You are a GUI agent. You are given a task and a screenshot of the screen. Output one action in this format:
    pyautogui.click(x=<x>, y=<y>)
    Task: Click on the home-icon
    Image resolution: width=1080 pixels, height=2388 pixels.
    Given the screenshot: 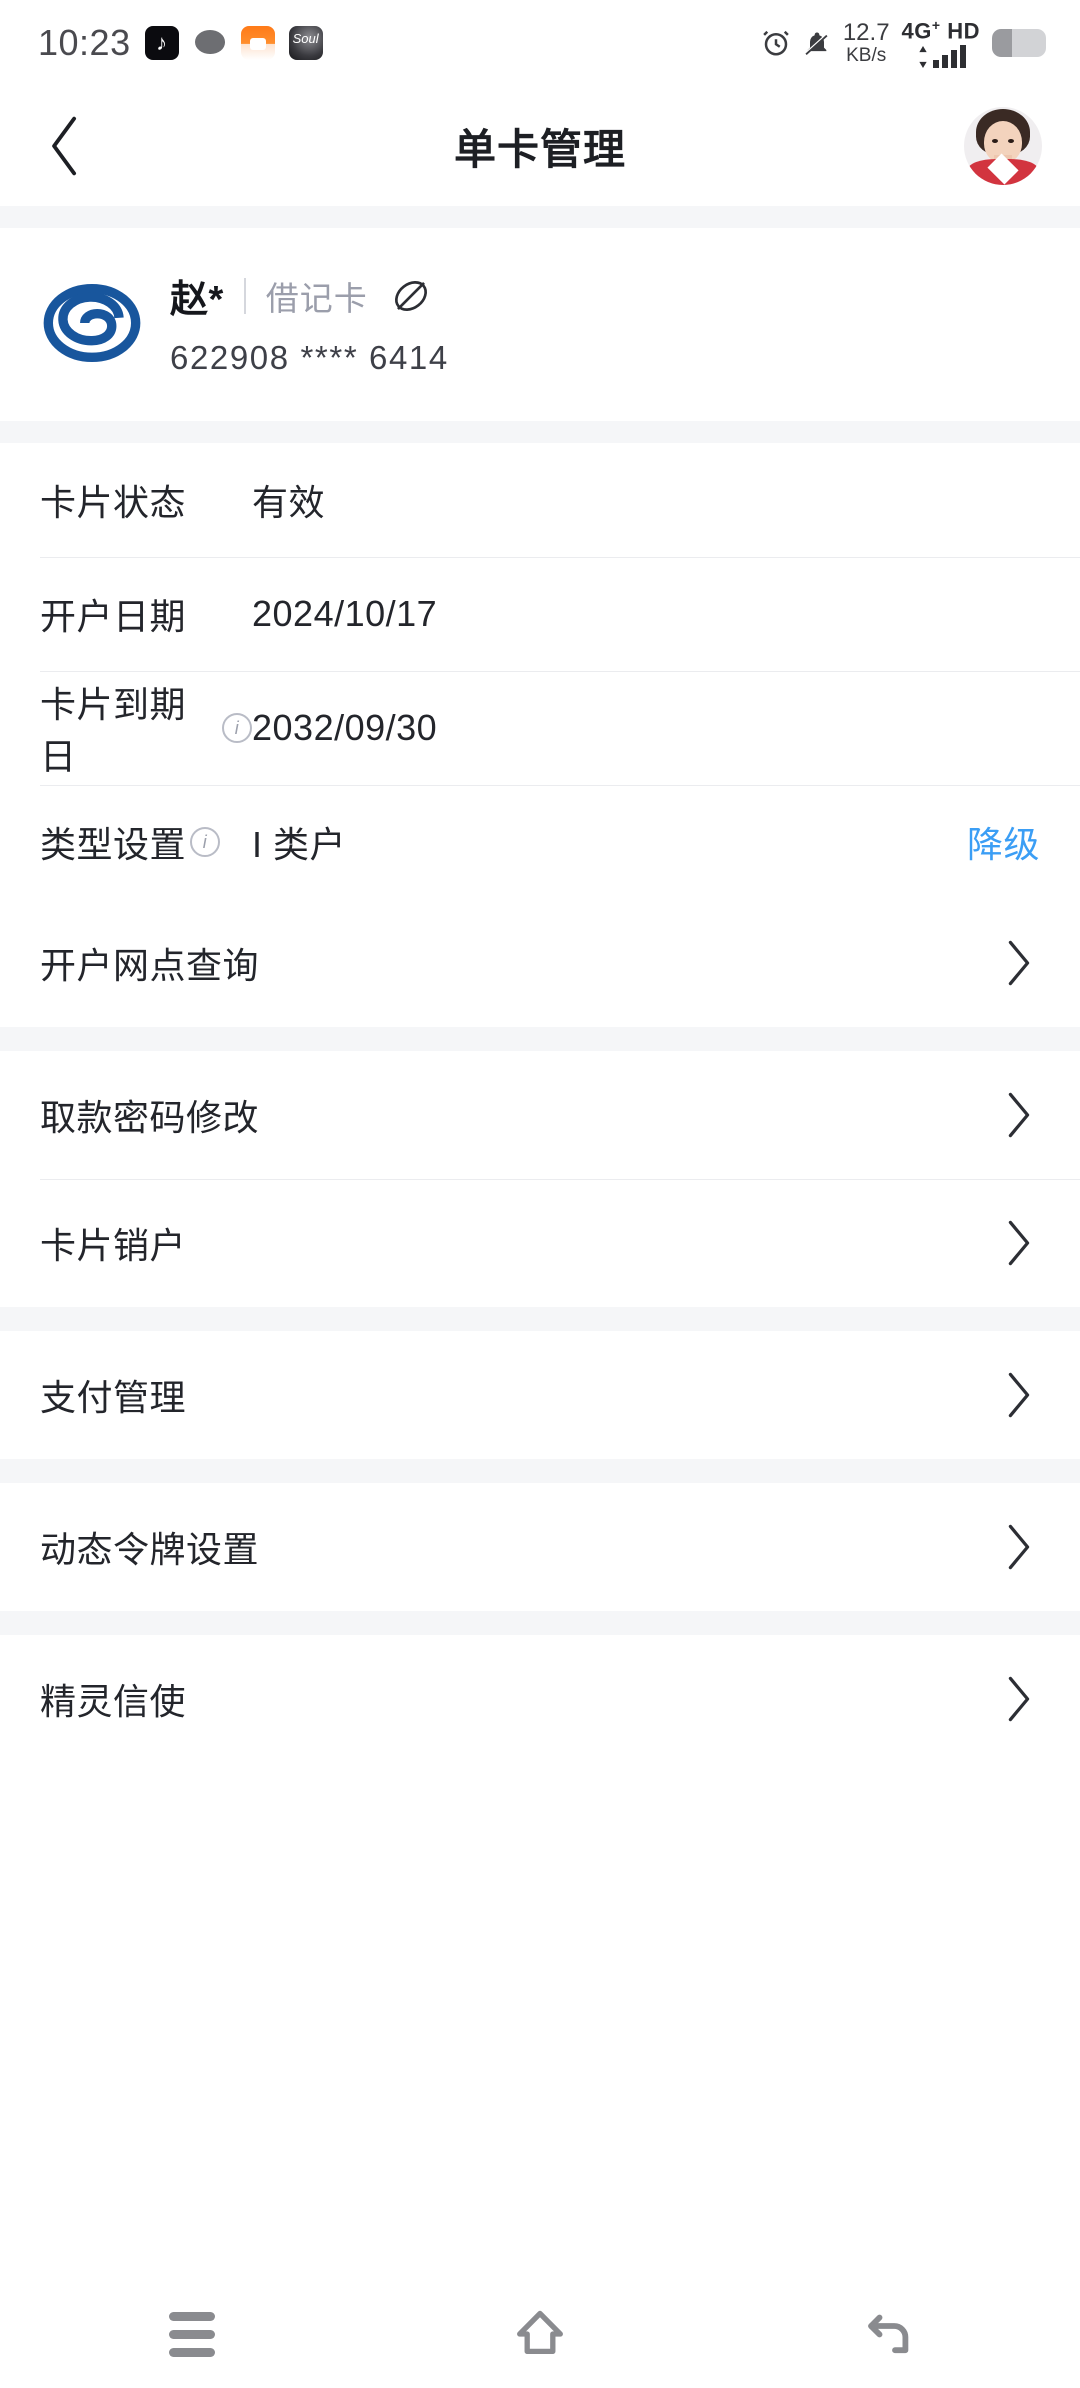 What is the action you would take?
    pyautogui.click(x=540, y=2334)
    